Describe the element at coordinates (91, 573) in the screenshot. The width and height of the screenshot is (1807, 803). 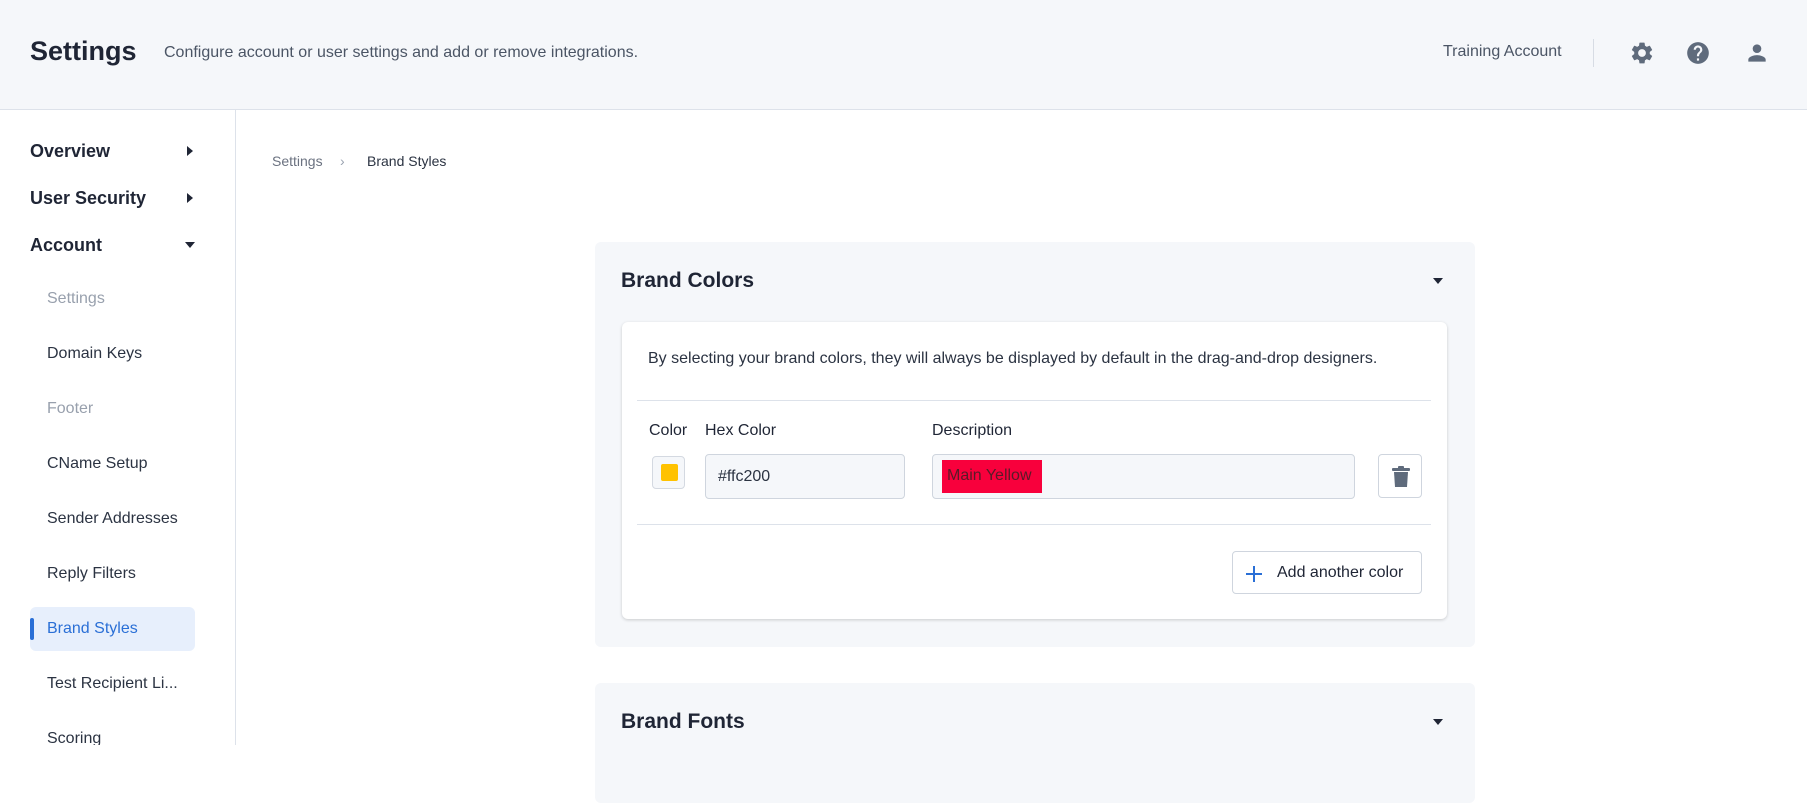
I see `sidebar-item-label: Reply Filters` at that location.